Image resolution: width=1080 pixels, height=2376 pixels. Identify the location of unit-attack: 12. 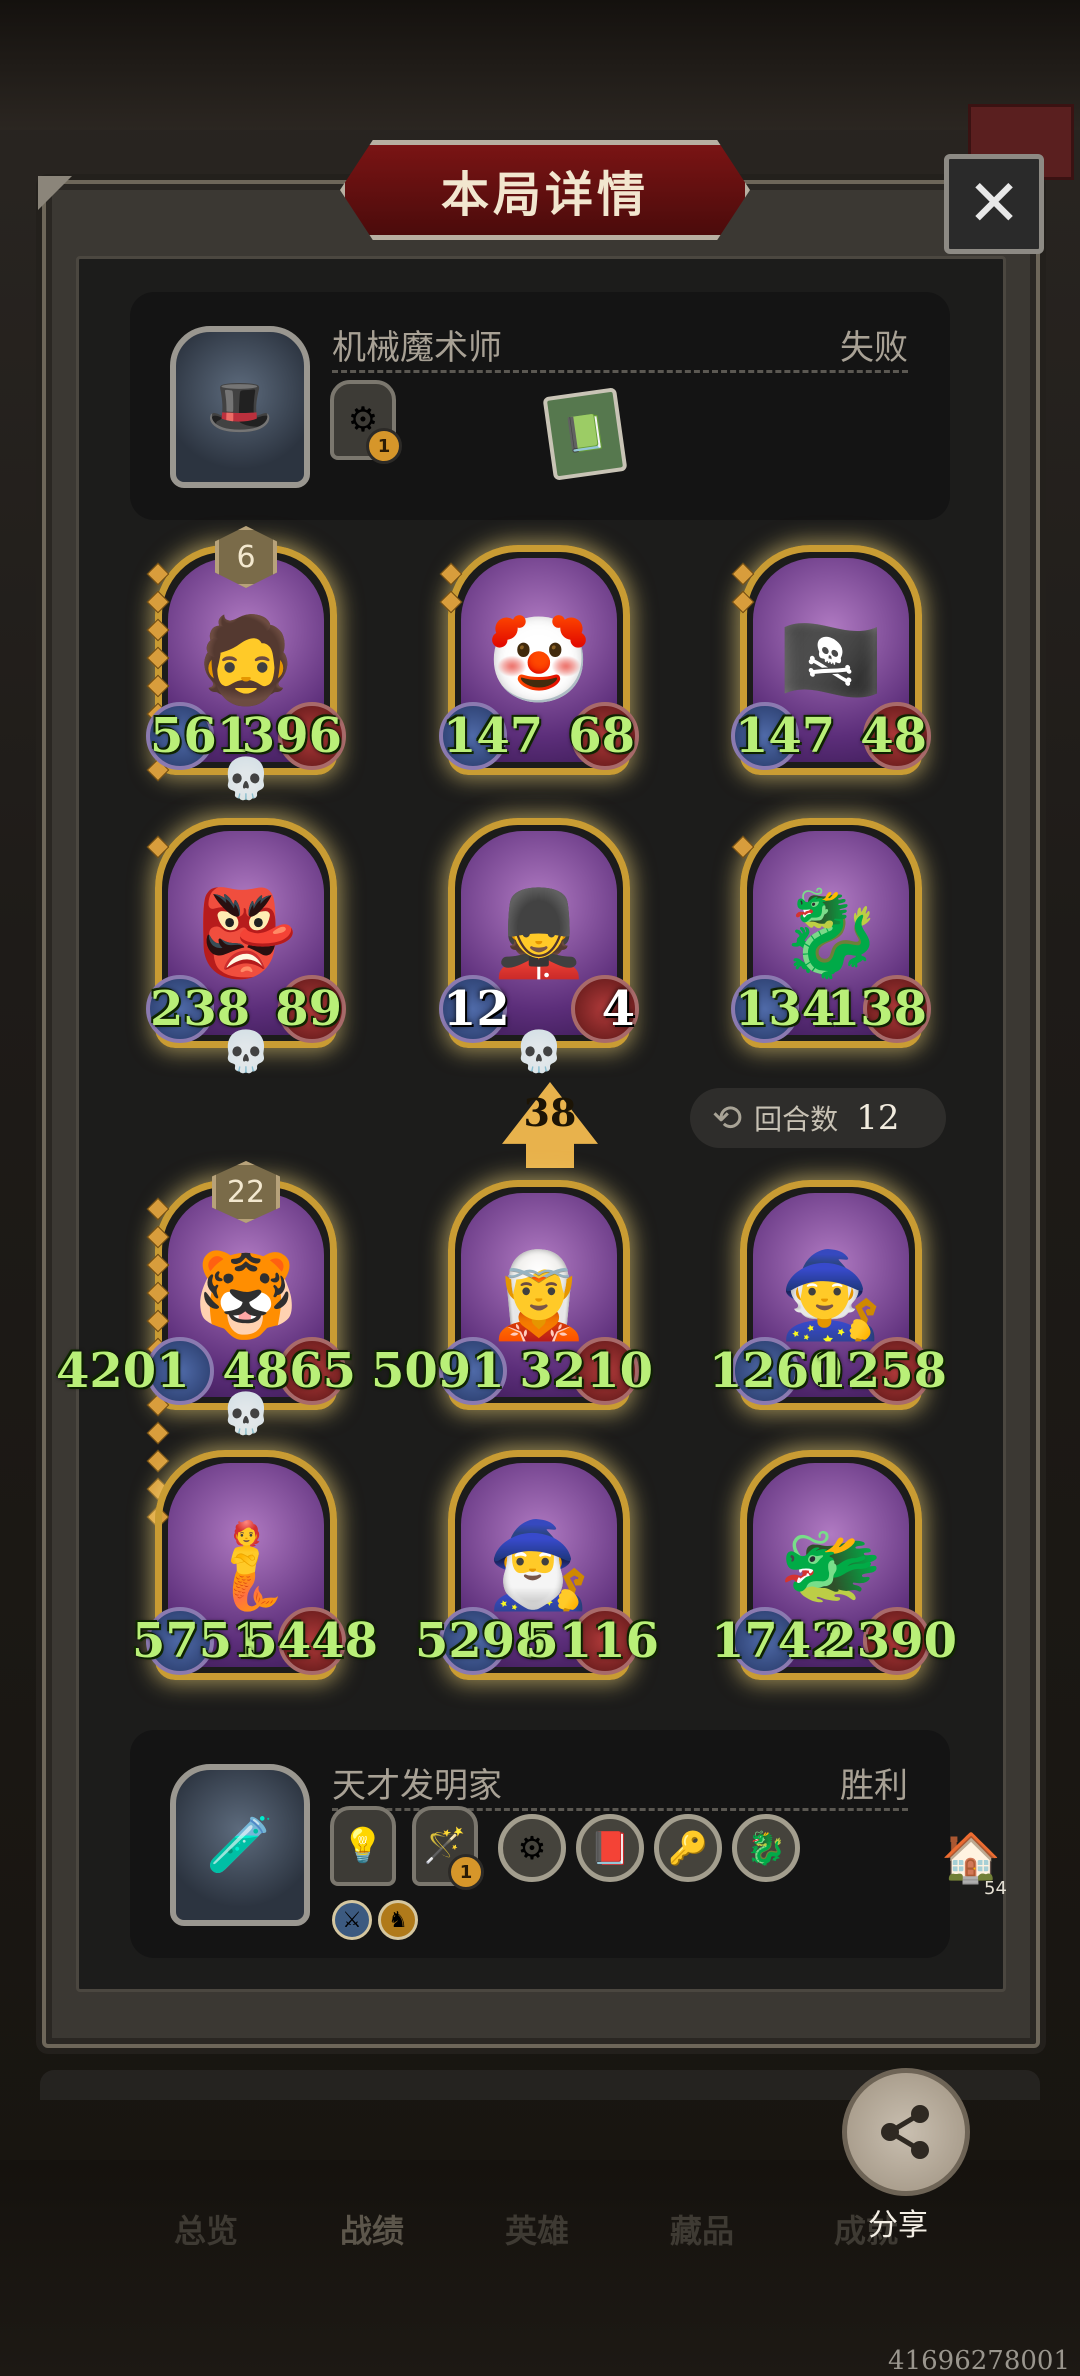
(476, 1009).